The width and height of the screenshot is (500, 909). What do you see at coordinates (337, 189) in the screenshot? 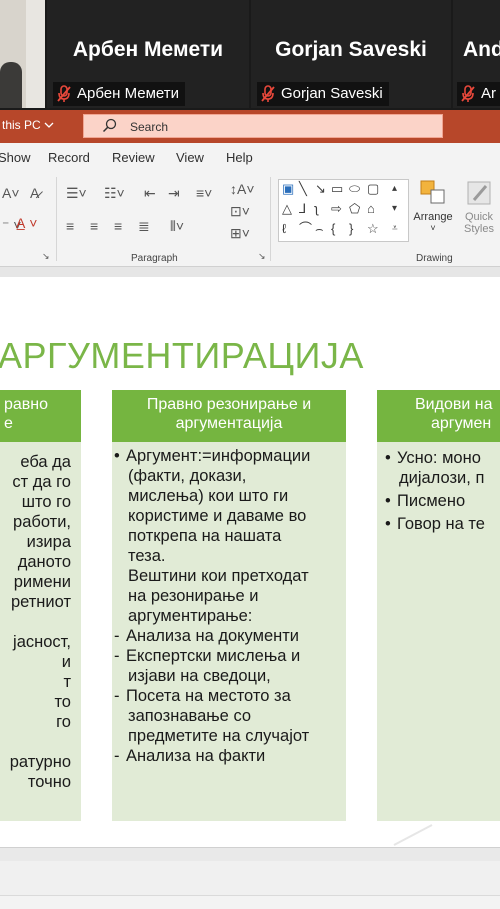
I see `rectangle-shape-icon: ▭` at bounding box center [337, 189].